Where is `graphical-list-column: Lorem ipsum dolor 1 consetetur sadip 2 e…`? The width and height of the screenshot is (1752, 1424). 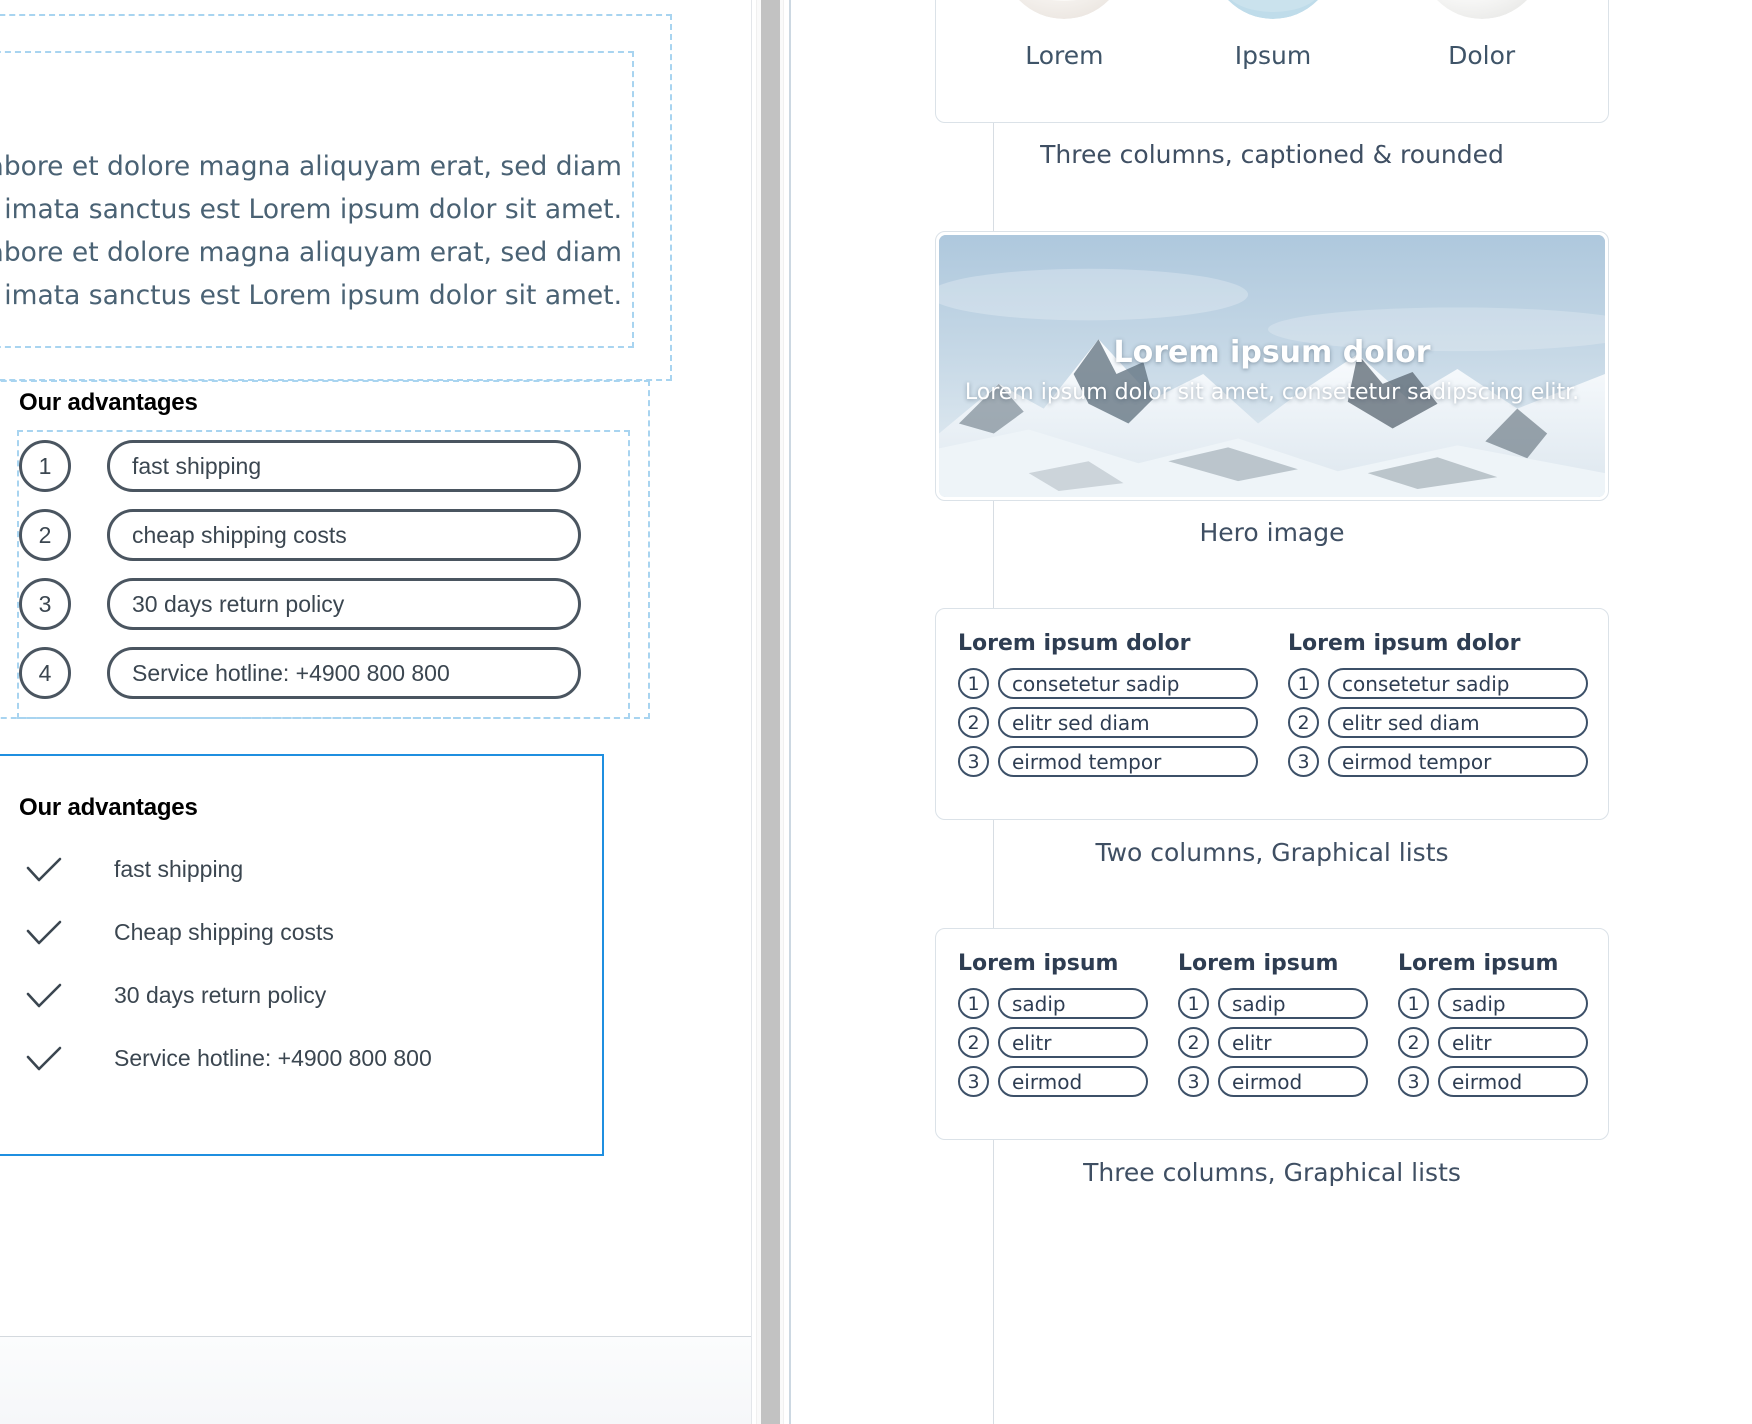 graphical-list-column: Lorem ipsum dolor 1 consetetur sadip 2 e… is located at coordinates (1108, 708).